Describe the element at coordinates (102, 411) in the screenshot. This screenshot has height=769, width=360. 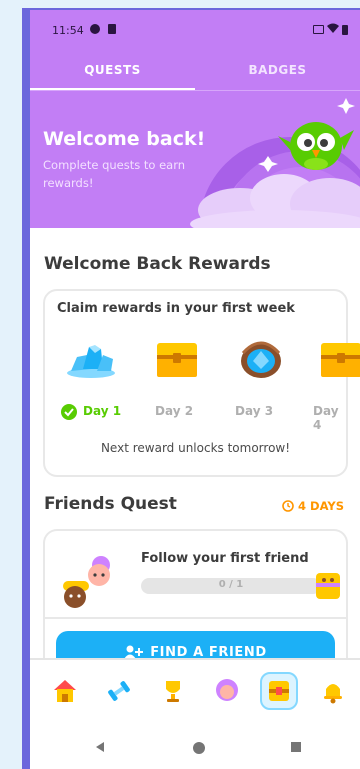
I see `day-1-label: Day 1` at that location.